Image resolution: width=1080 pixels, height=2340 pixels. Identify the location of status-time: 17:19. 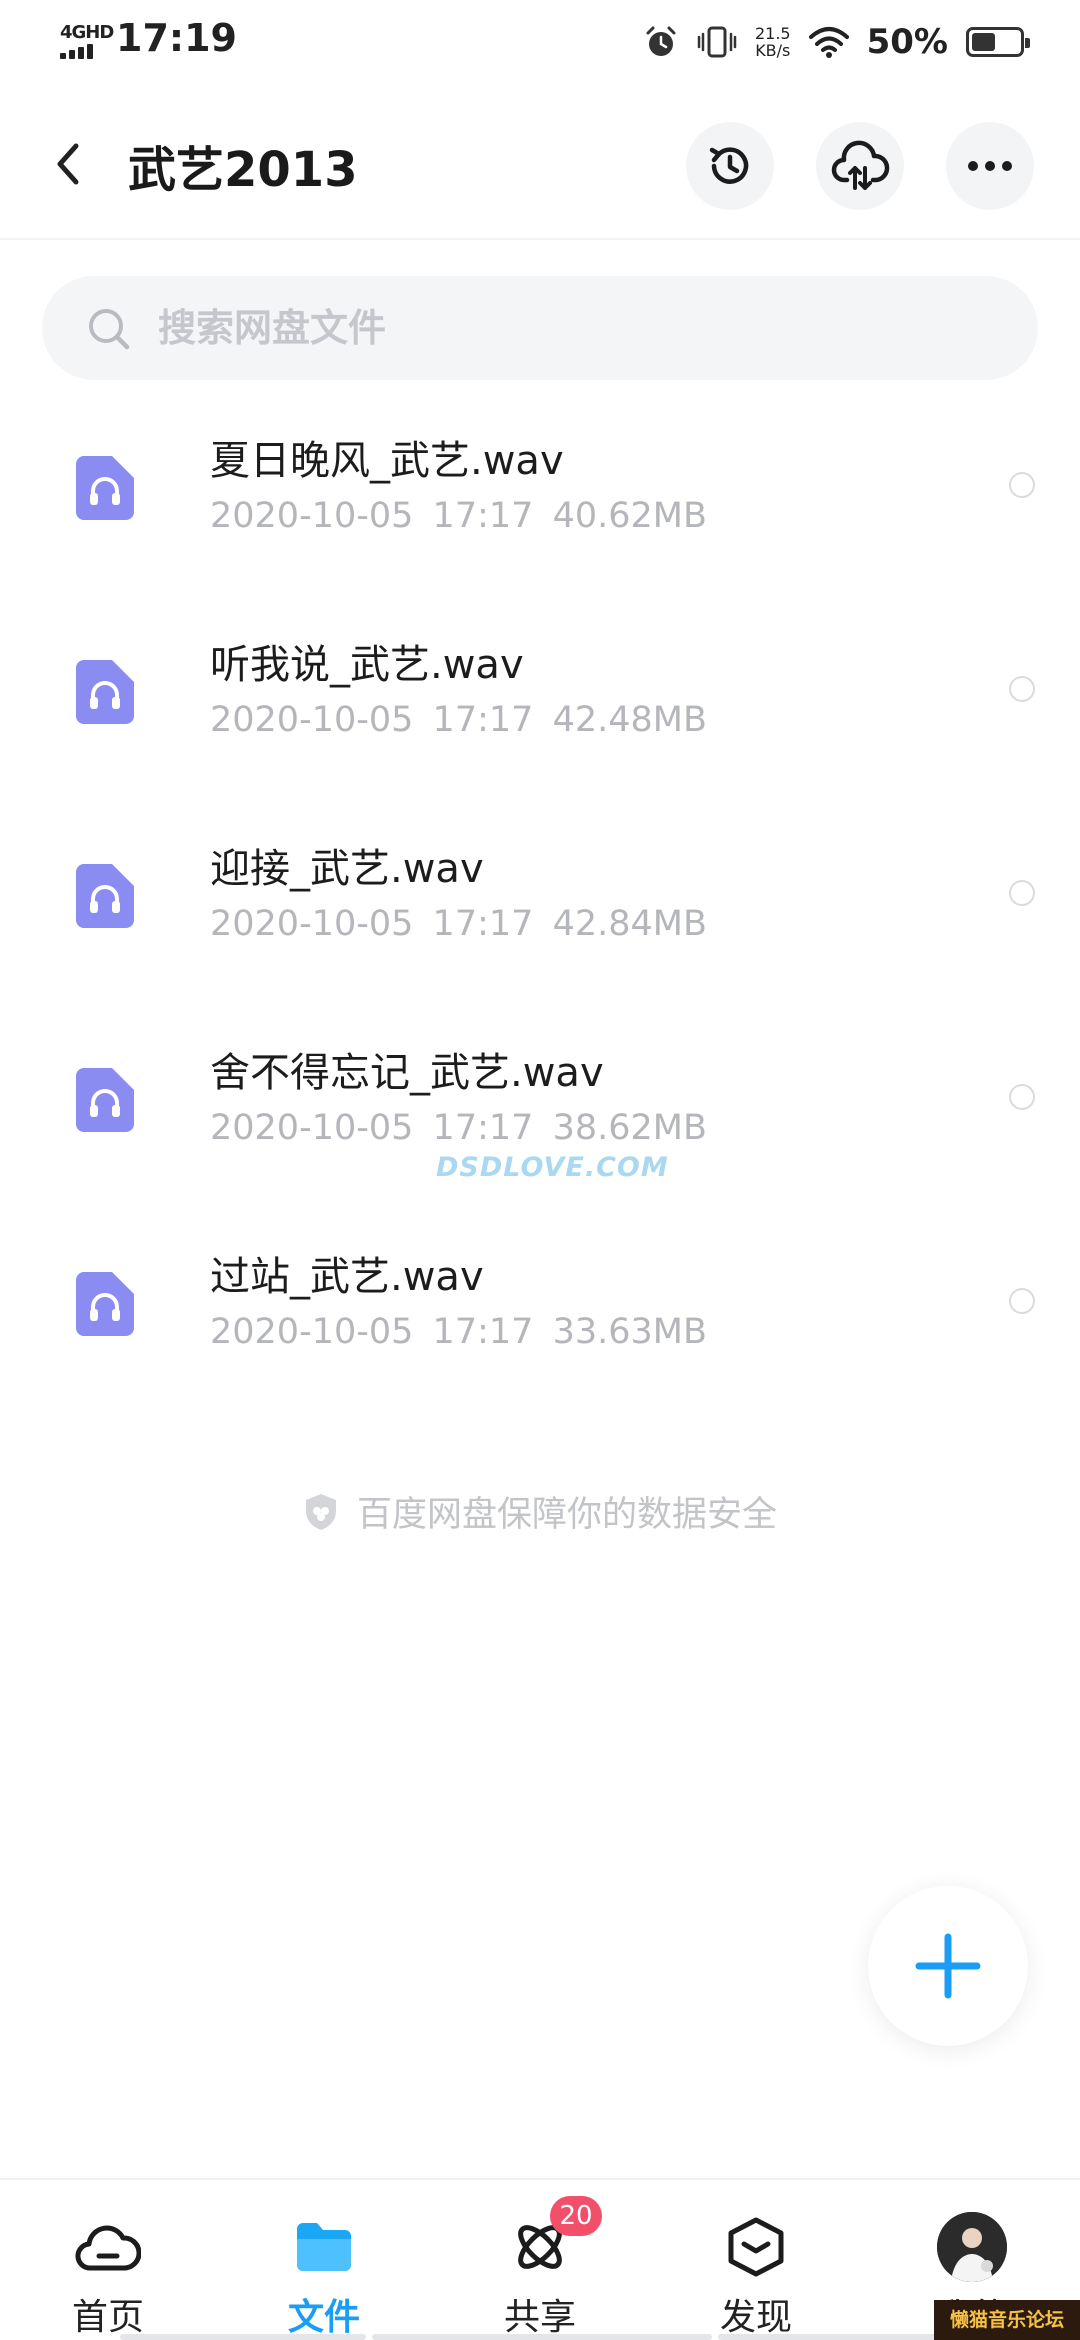
(176, 38).